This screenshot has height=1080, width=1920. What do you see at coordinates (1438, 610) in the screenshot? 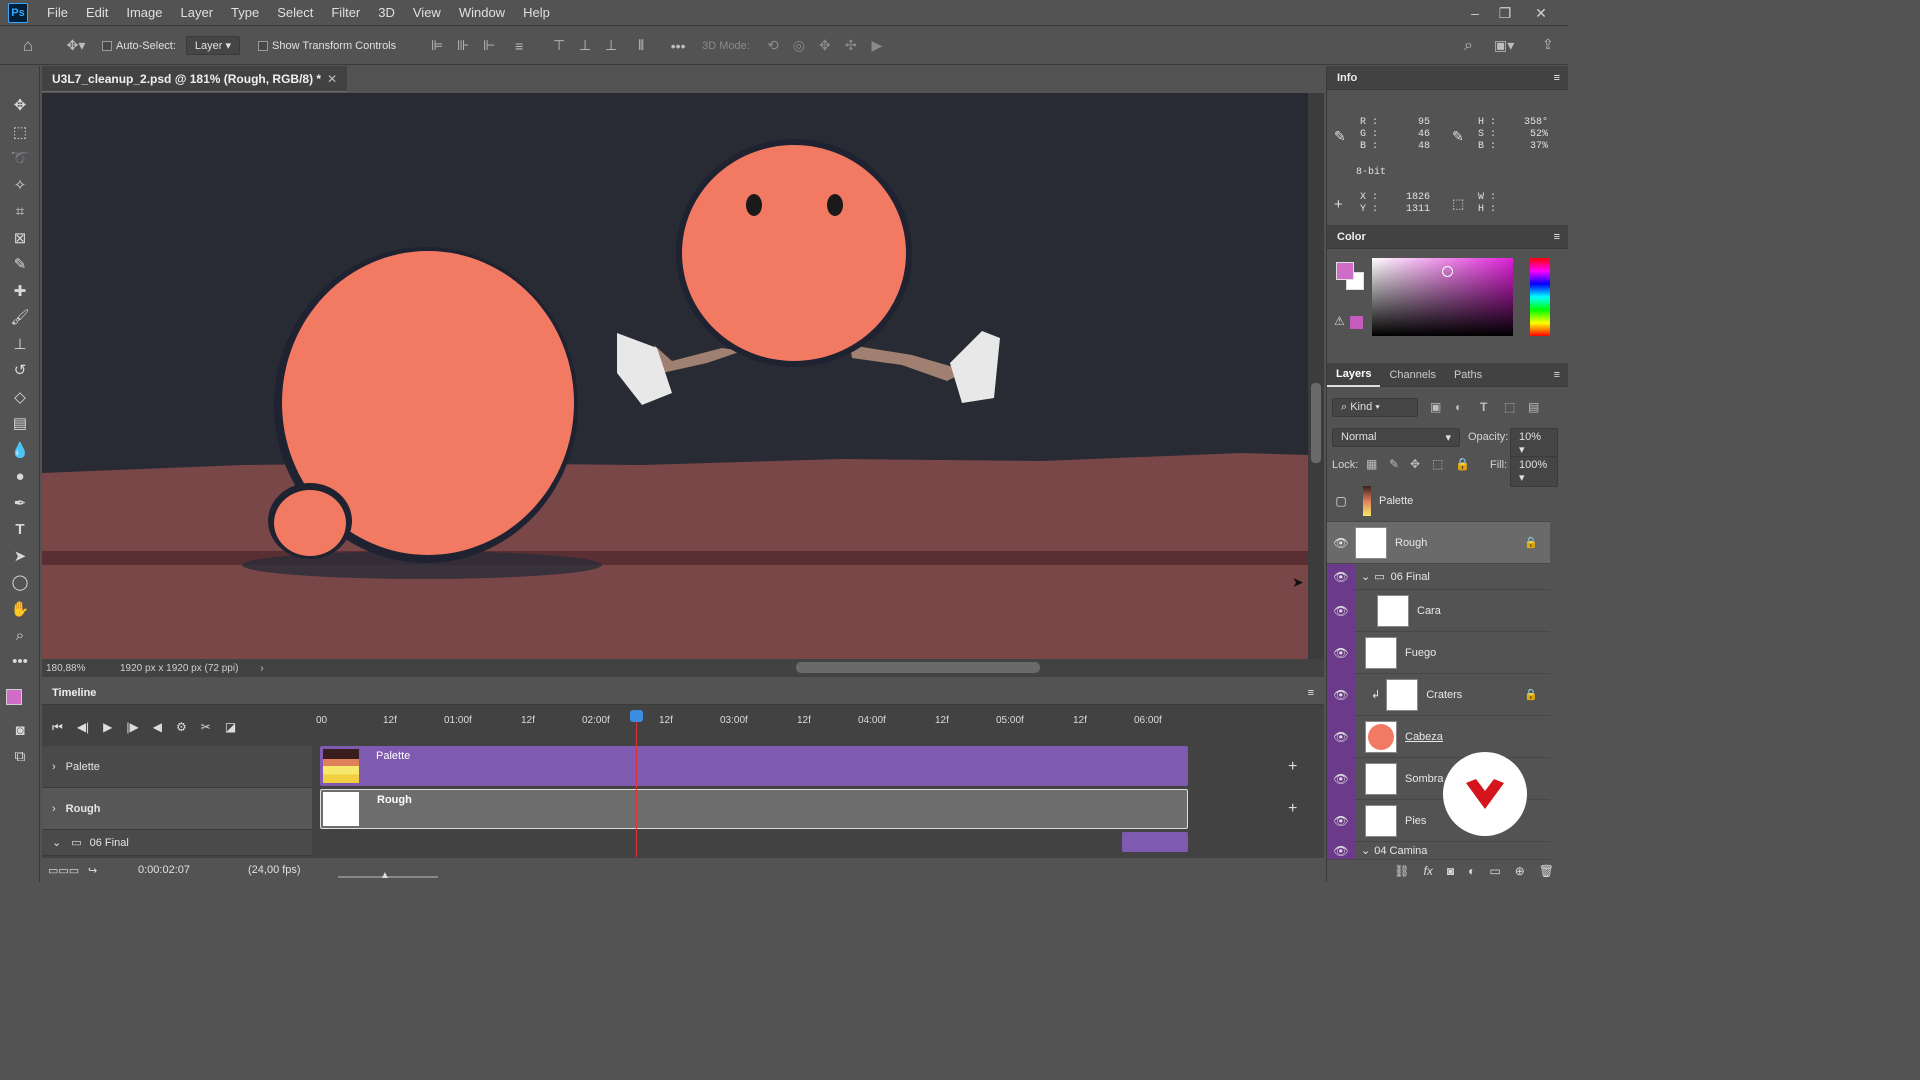
I see `layer-cara: 👁 Cara` at bounding box center [1438, 610].